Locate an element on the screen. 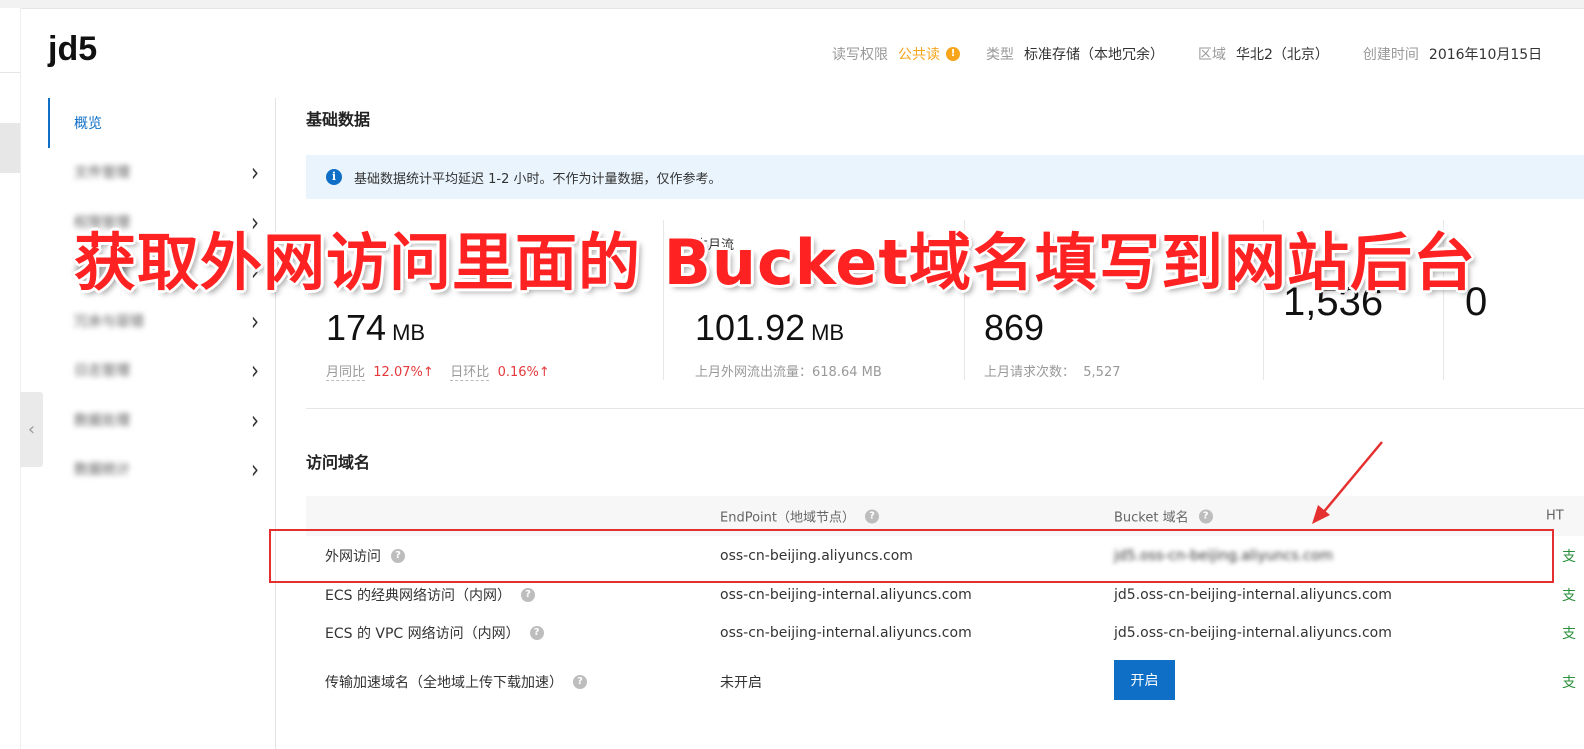 Image resolution: width=1584 pixels, height=749 pixels. table-row: 传输加速域名（全地域上传下载加速）? 未开启 开启 支 is located at coordinates (945, 680).